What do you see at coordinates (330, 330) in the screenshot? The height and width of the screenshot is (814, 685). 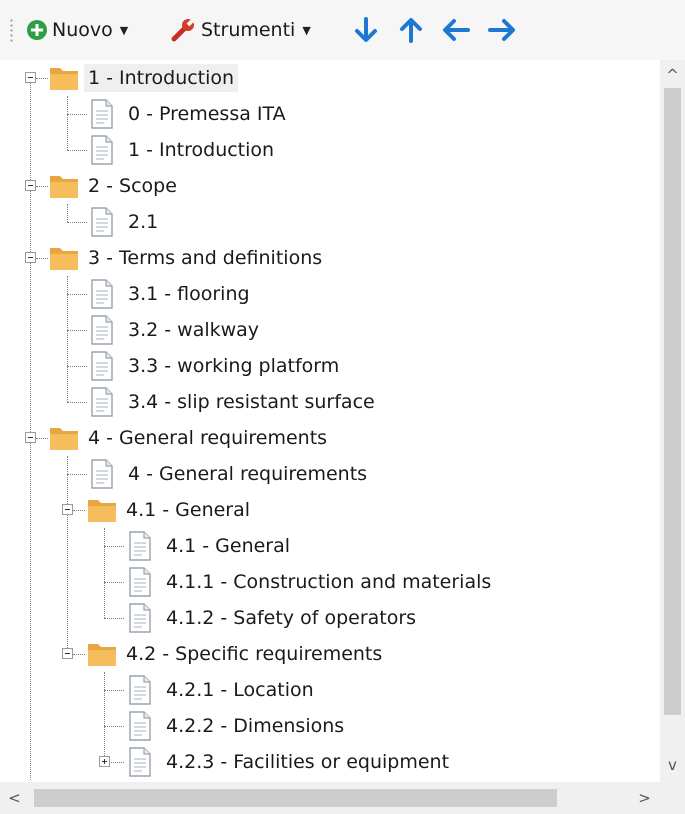 I see `tree-document-node: 3.2 - walkway` at bounding box center [330, 330].